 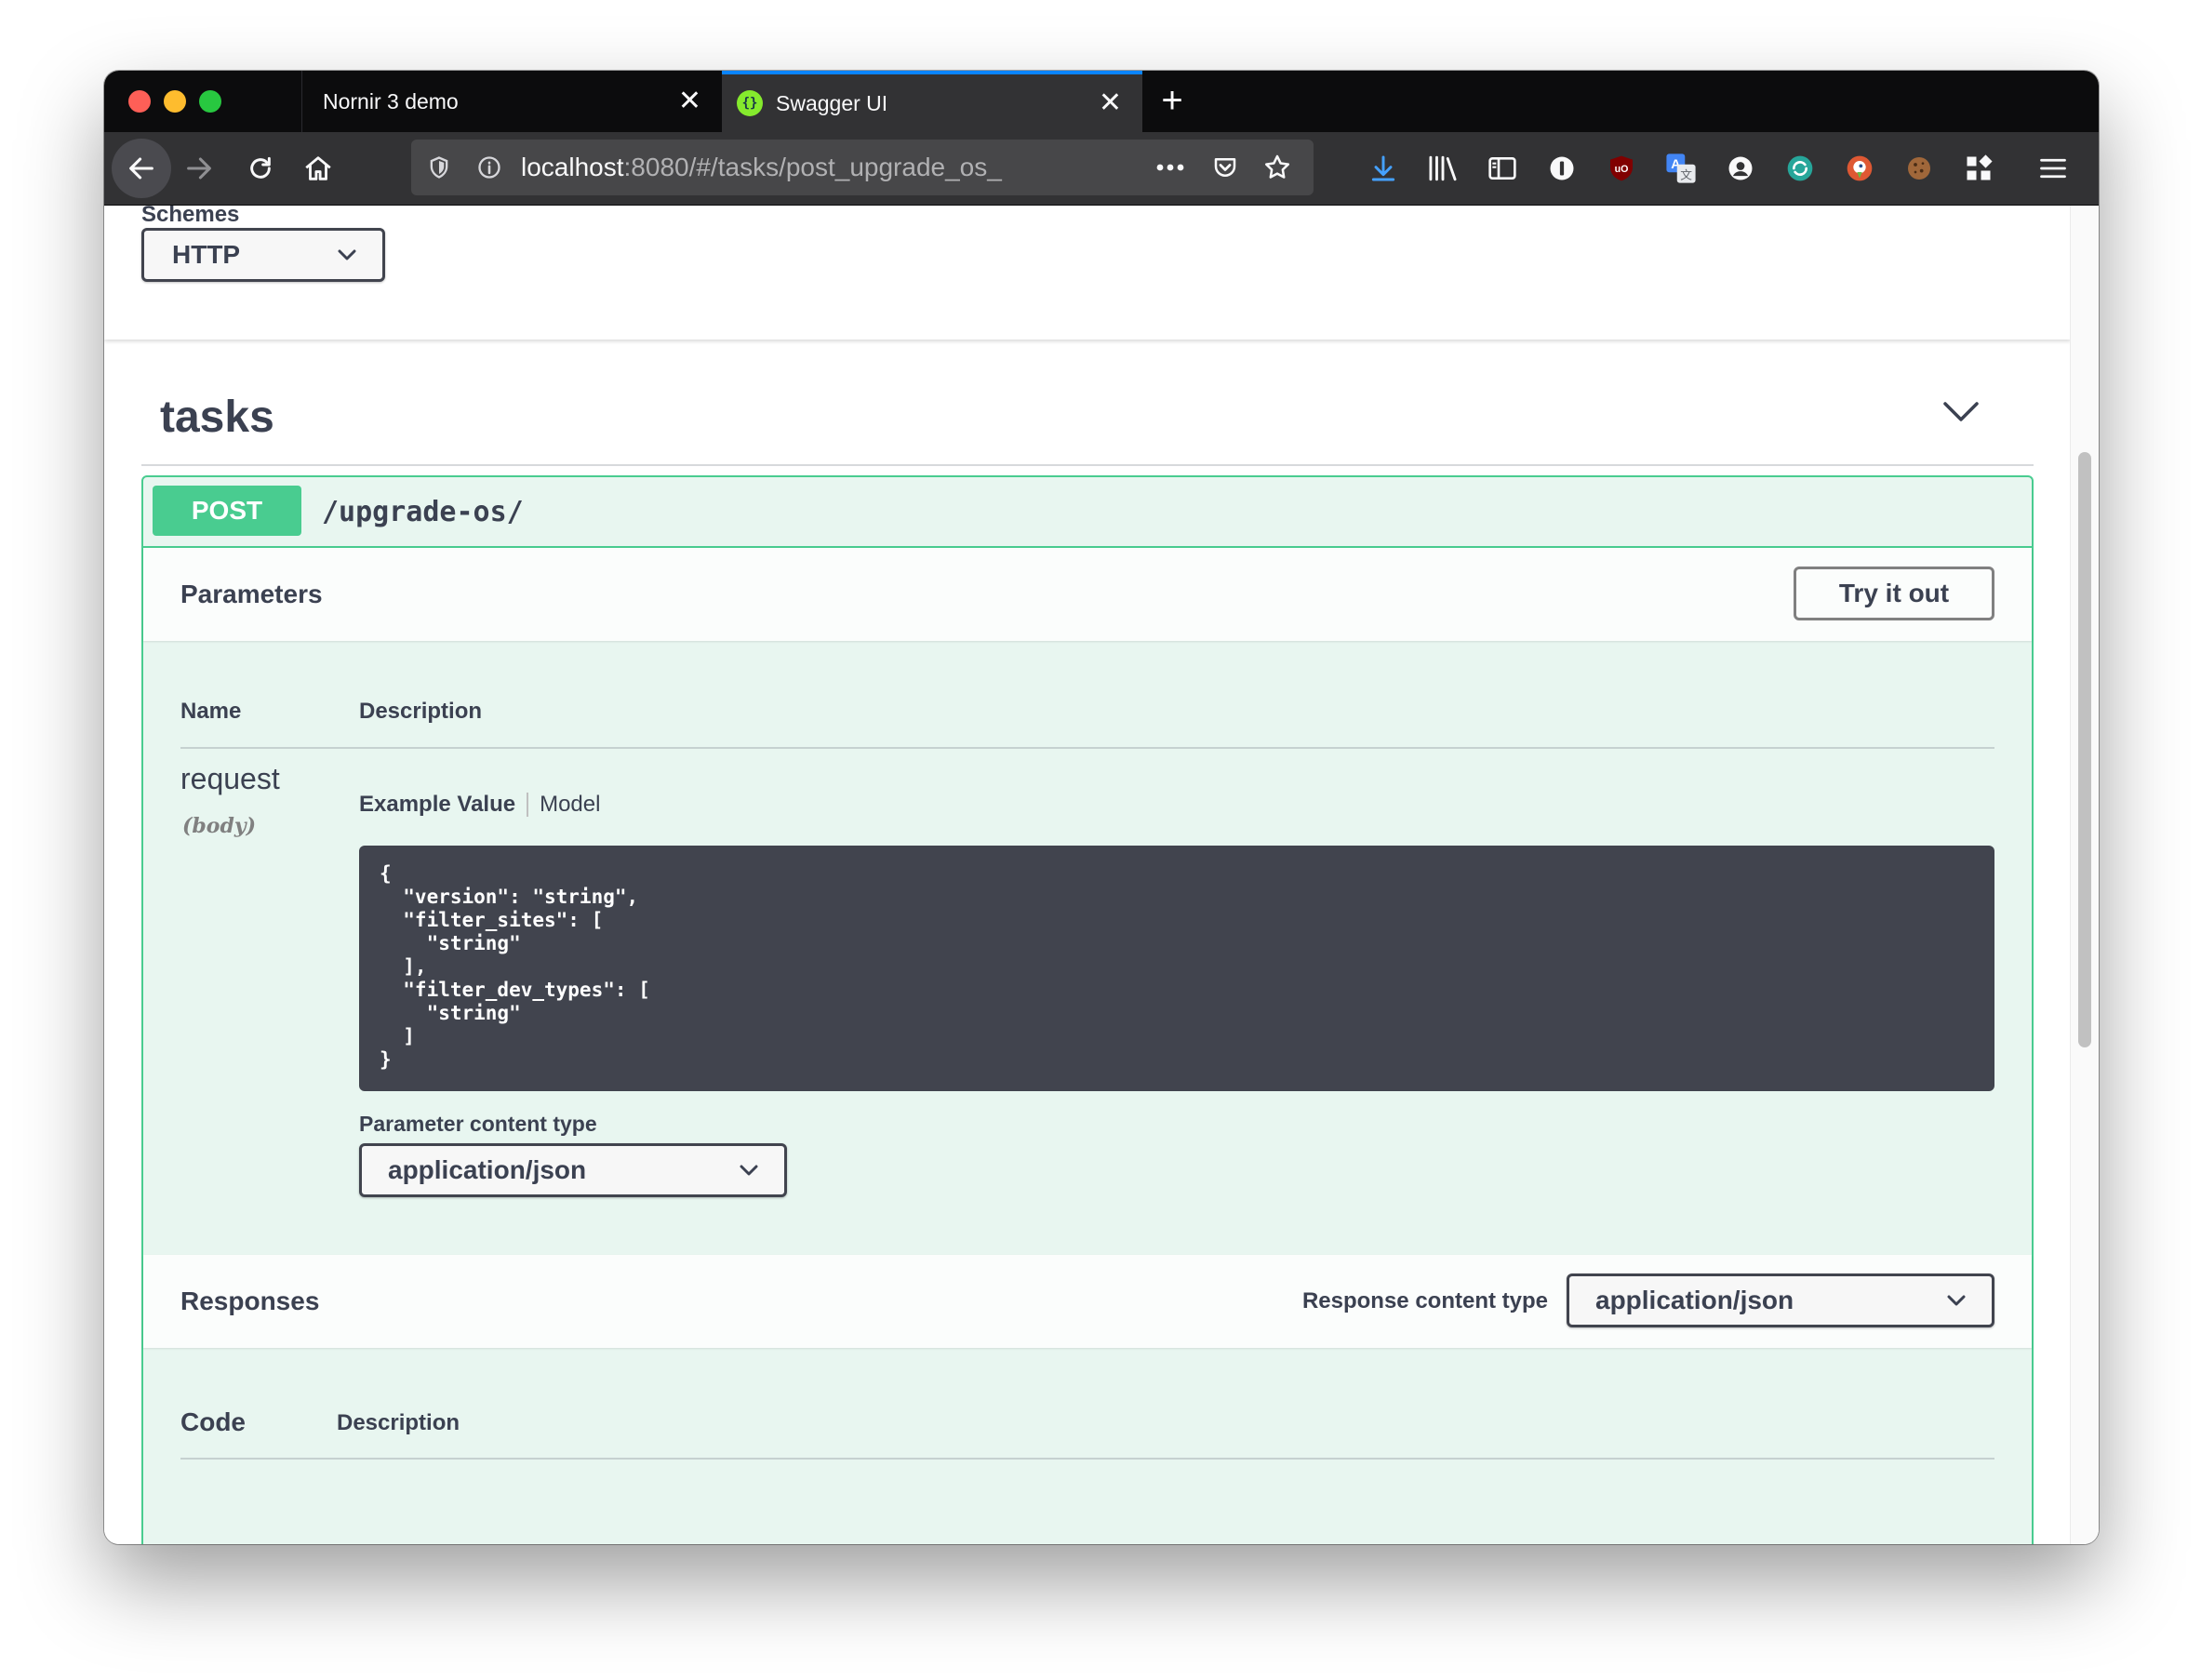 What do you see at coordinates (1424, 1300) in the screenshot?
I see `response-content-type-label: Response content type` at bounding box center [1424, 1300].